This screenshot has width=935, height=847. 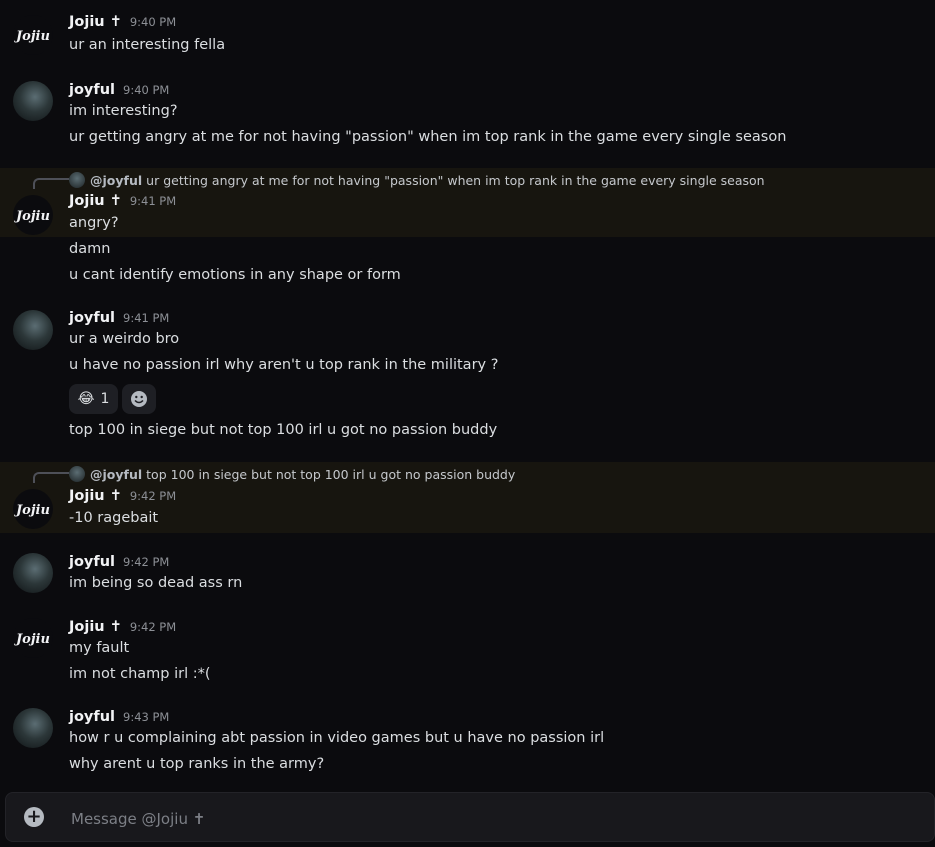 I want to click on message-input, so click(x=491, y=819).